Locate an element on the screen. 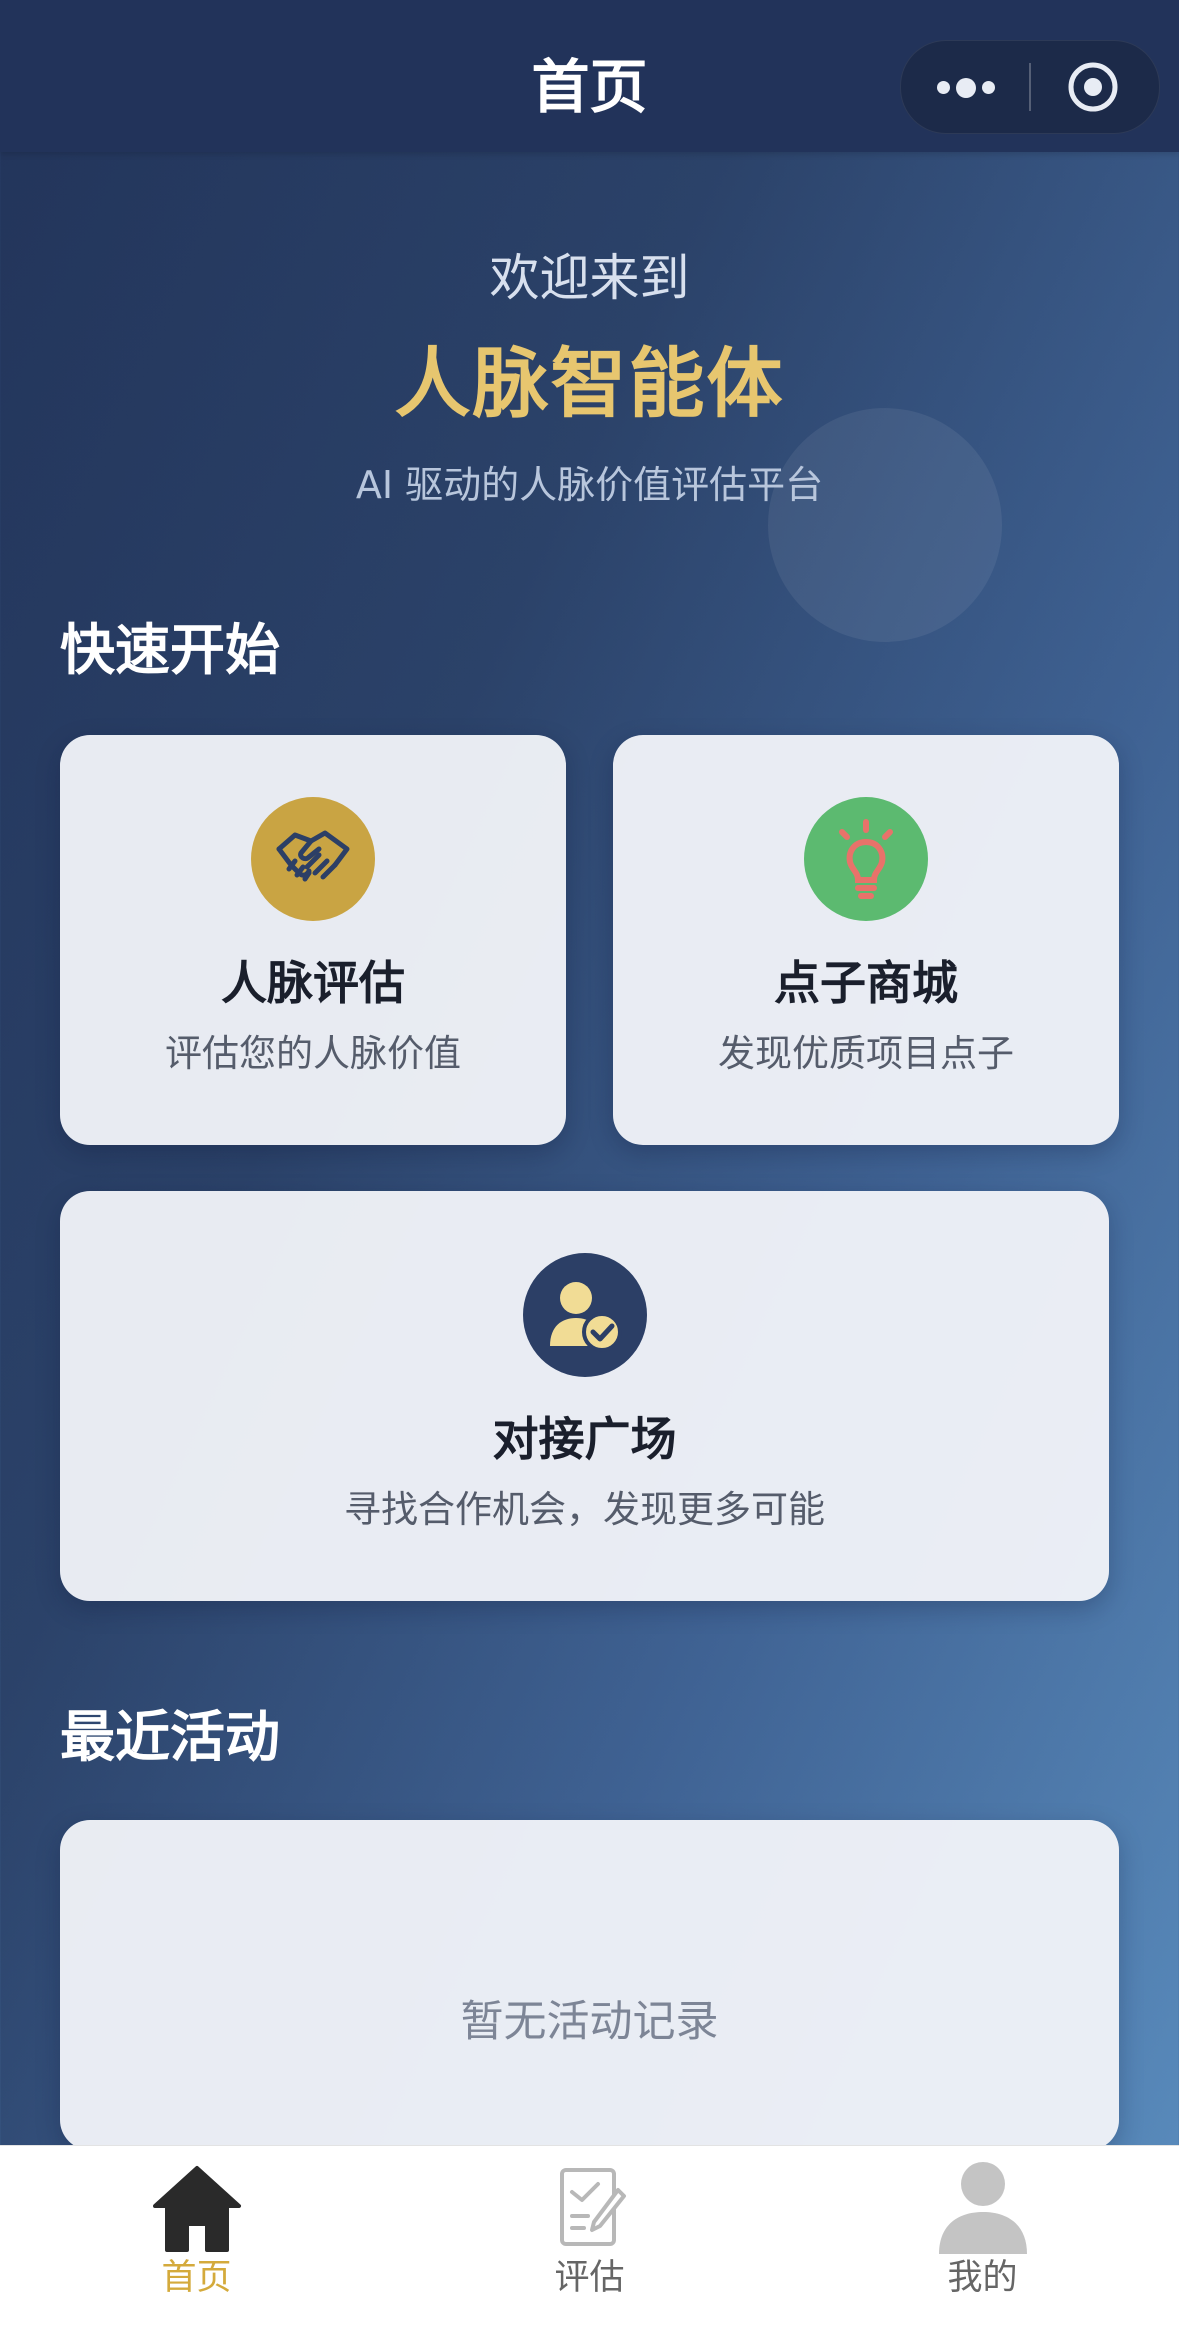 The height and width of the screenshot is (2330, 1179). close-target-icon is located at coordinates (1093, 87).